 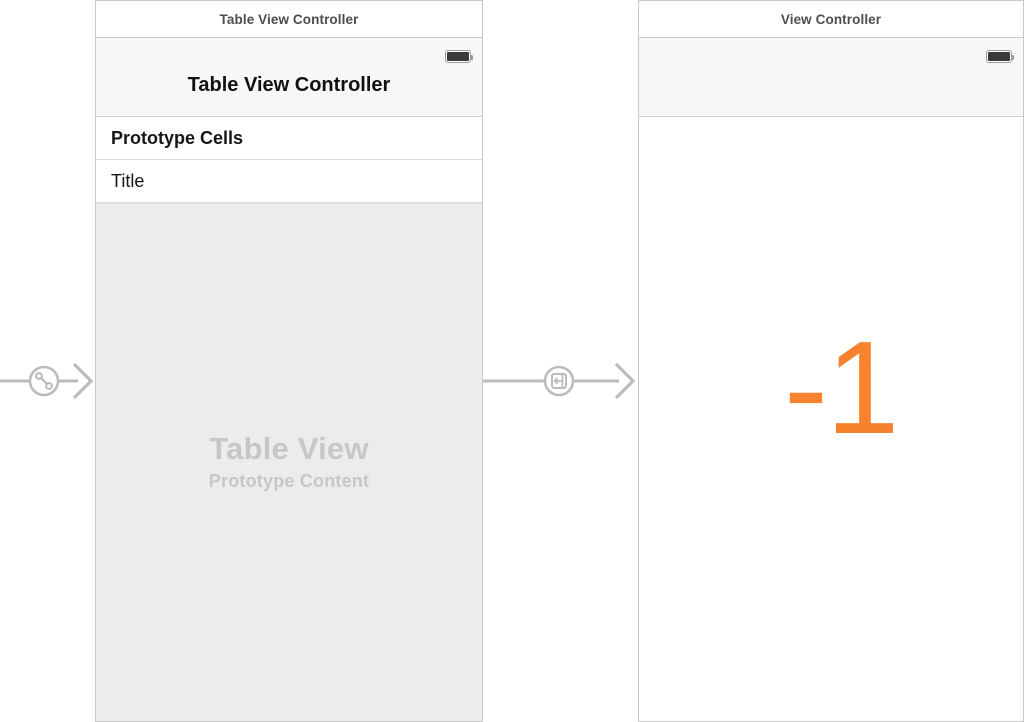 I want to click on table-view-placeholder-title: Table View, so click(x=289, y=449).